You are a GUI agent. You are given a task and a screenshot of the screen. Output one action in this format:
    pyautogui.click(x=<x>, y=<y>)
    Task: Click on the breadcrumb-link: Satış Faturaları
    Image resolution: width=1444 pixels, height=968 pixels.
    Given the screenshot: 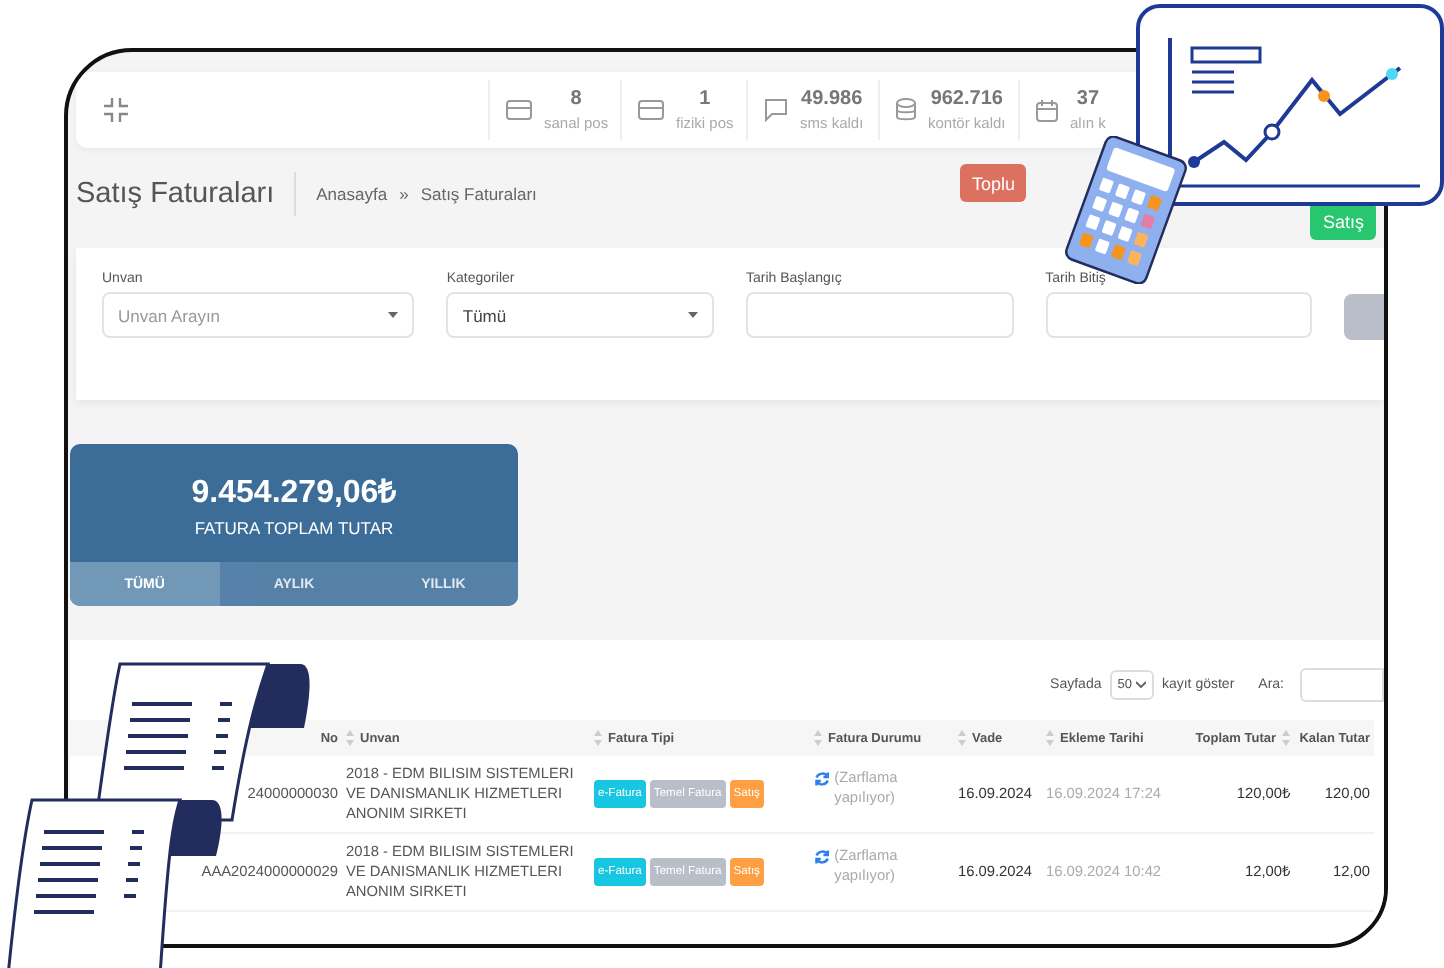 What is the action you would take?
    pyautogui.click(x=478, y=194)
    